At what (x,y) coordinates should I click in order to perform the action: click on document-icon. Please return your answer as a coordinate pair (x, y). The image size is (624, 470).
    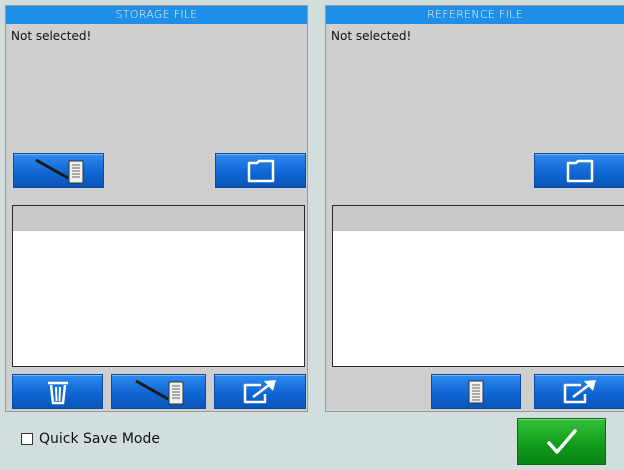
    Looking at the image, I should click on (476, 391).